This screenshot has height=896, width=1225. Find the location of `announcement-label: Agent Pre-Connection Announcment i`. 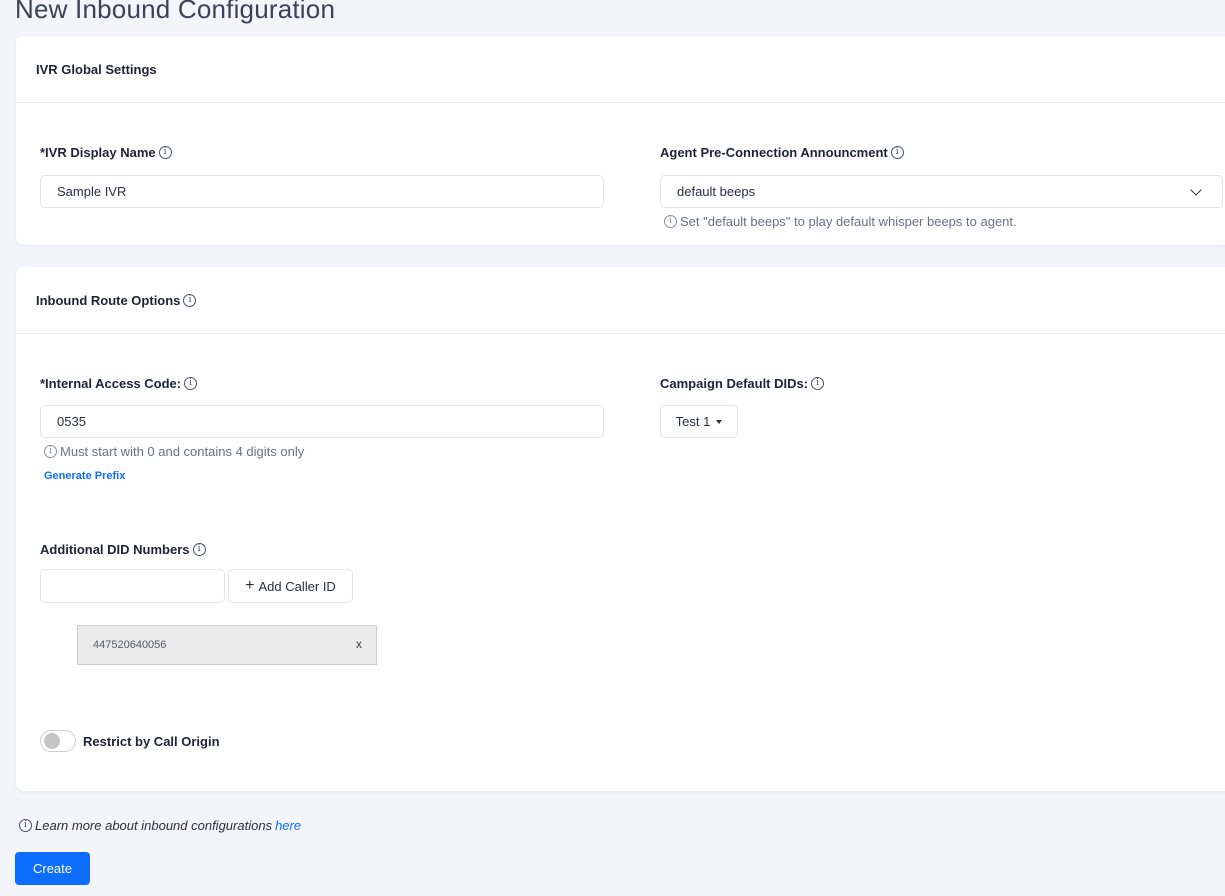

announcement-label: Agent Pre-Connection Announcment i is located at coordinates (782, 152).